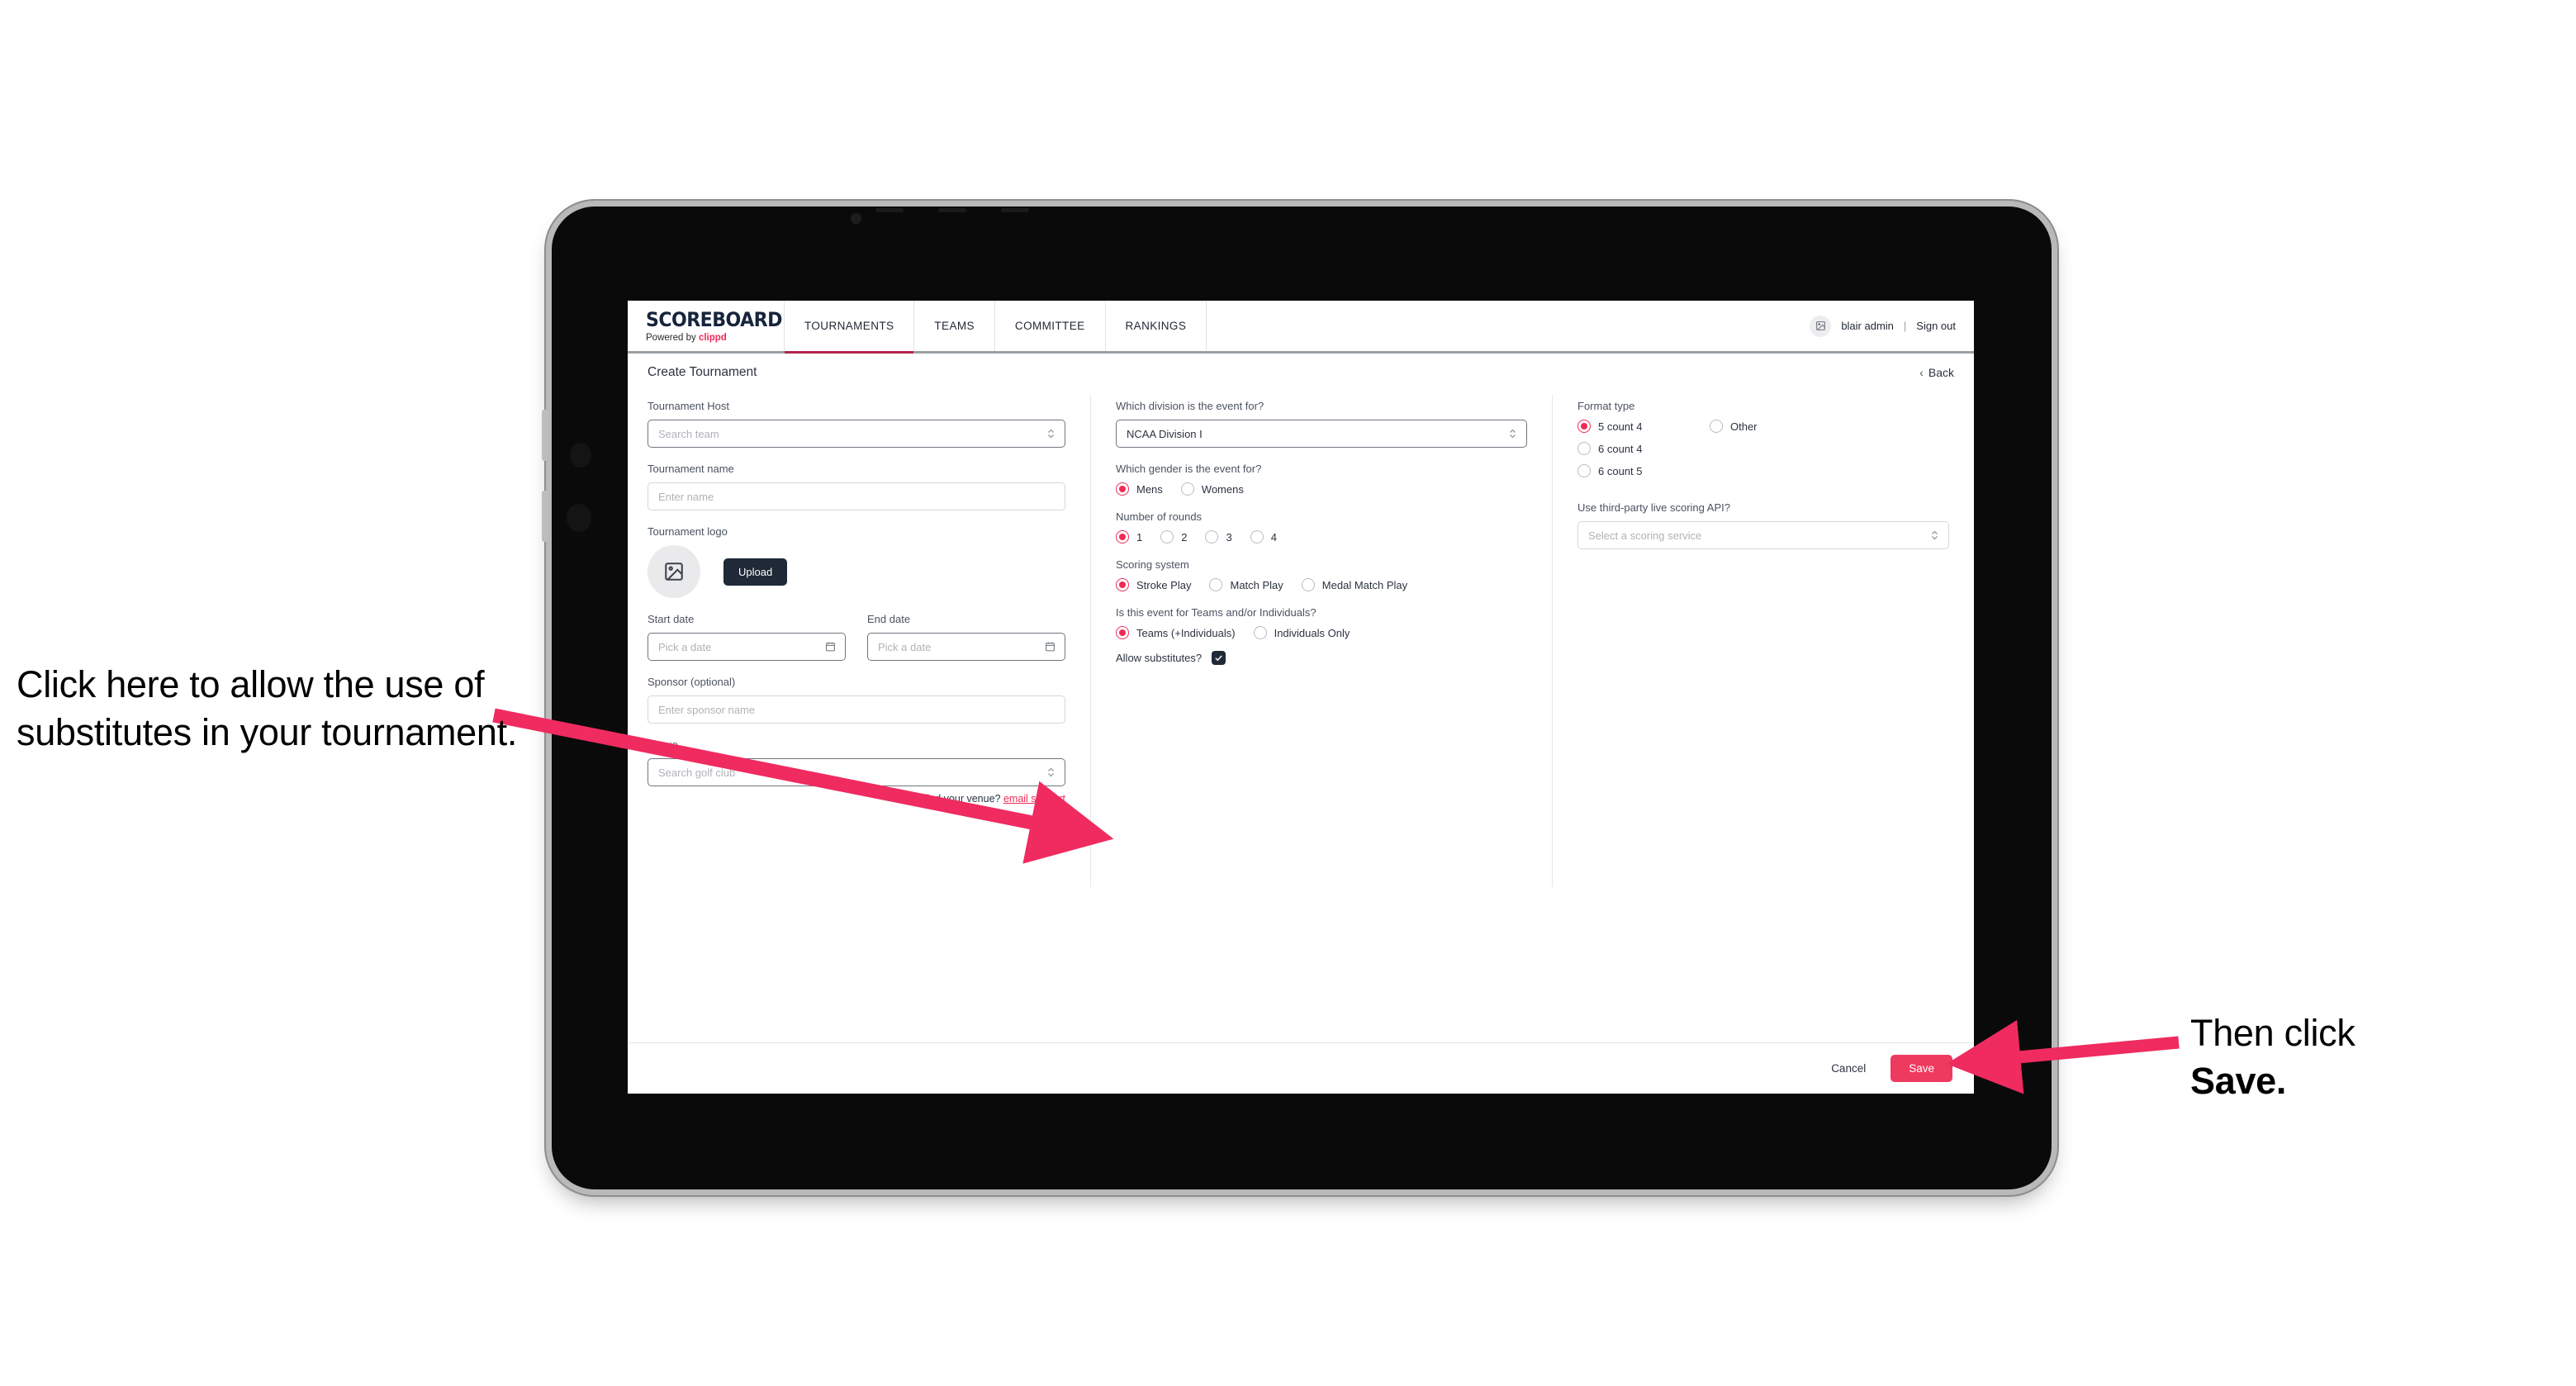 Image resolution: width=2576 pixels, height=1386 pixels. I want to click on teams-individuals-radio-group: Teams (+Individuals) Individuals Only, so click(1321, 632).